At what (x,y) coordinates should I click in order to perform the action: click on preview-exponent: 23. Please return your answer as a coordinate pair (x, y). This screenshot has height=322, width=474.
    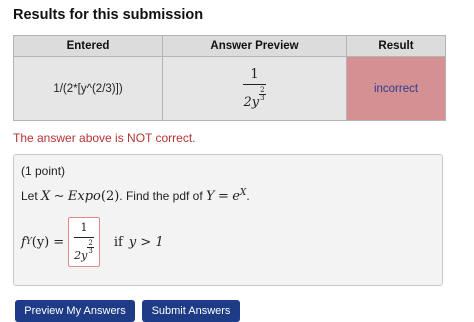
    Looking at the image, I should click on (262, 94).